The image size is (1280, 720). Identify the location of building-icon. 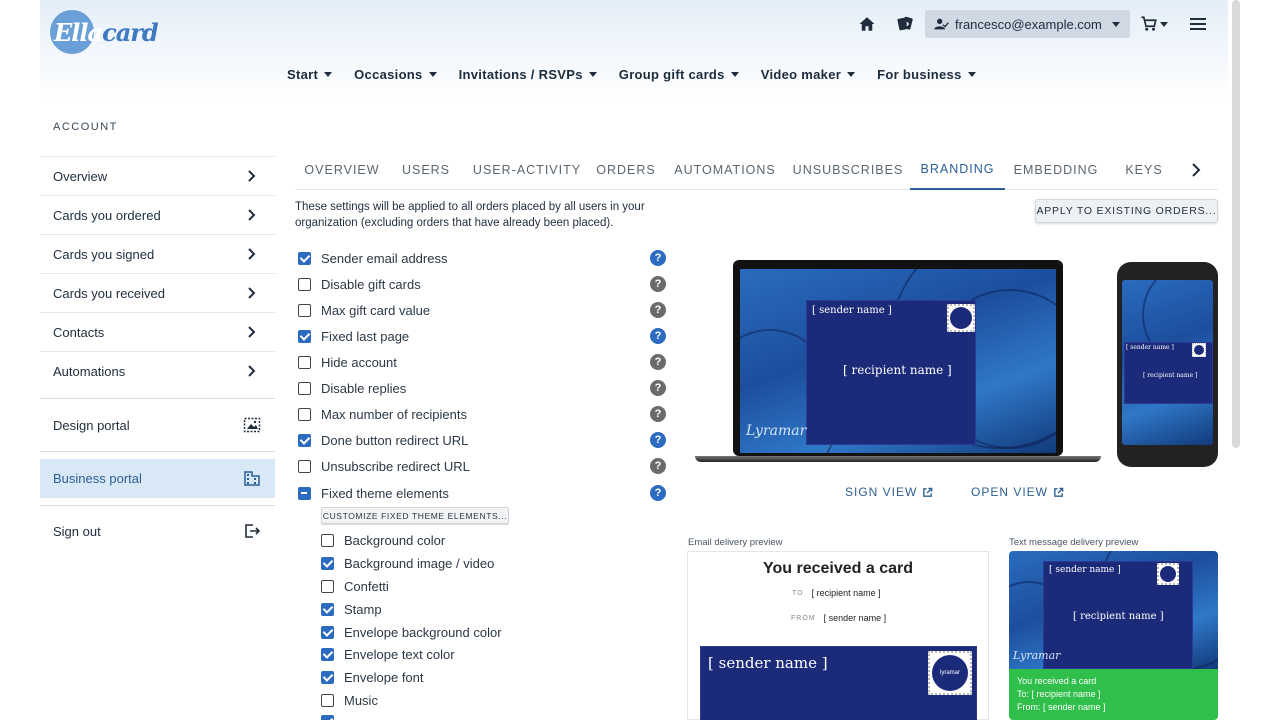
(252, 478).